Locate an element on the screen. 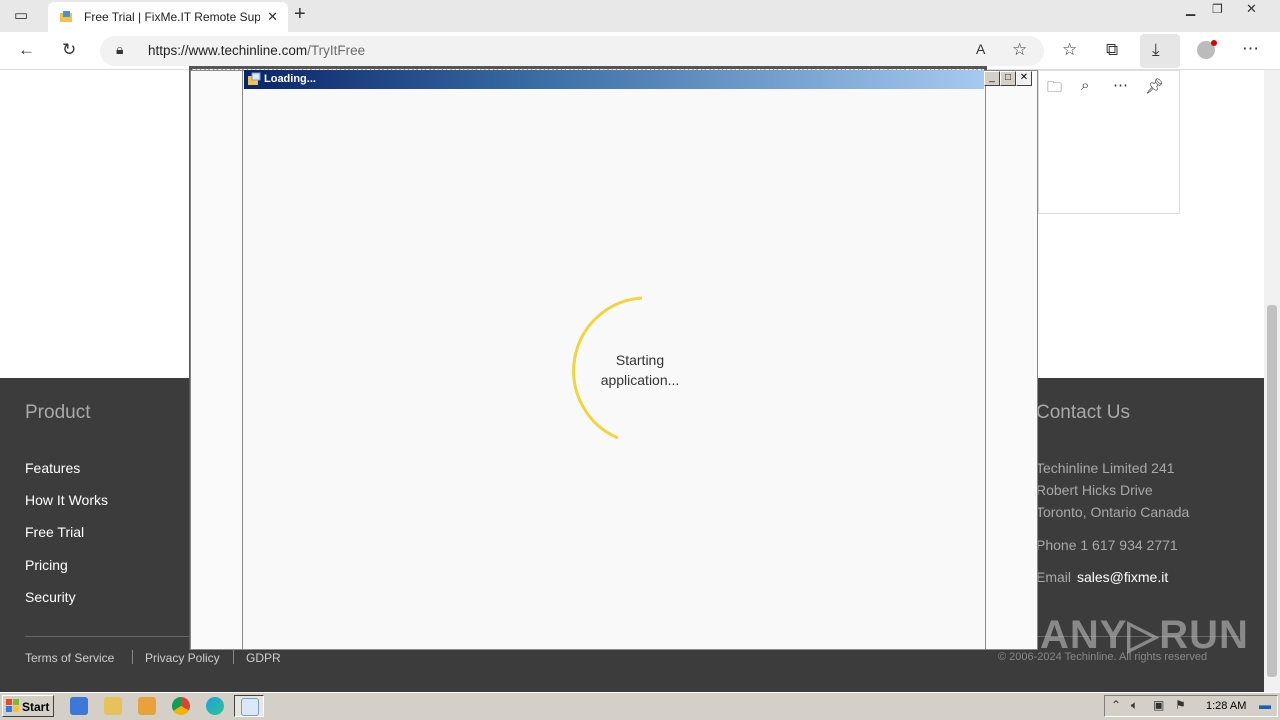 Image resolution: width=1280 pixels, height=720 pixels. explorer-taskbar-icon is located at coordinates (113, 706).